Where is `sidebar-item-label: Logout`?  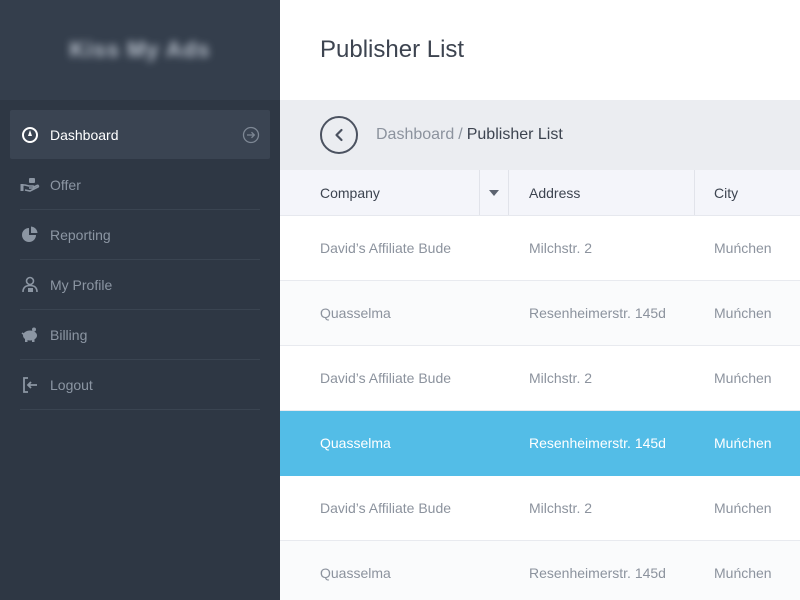
sidebar-item-label: Logout is located at coordinates (71, 384).